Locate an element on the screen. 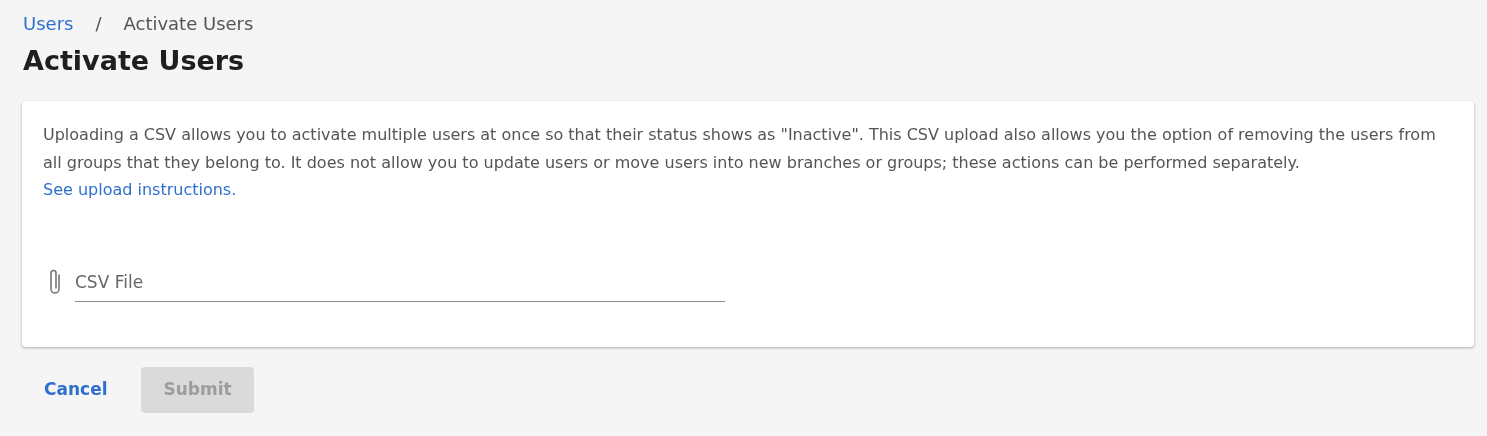  csv-file-field: CSV File is located at coordinates (400, 284).